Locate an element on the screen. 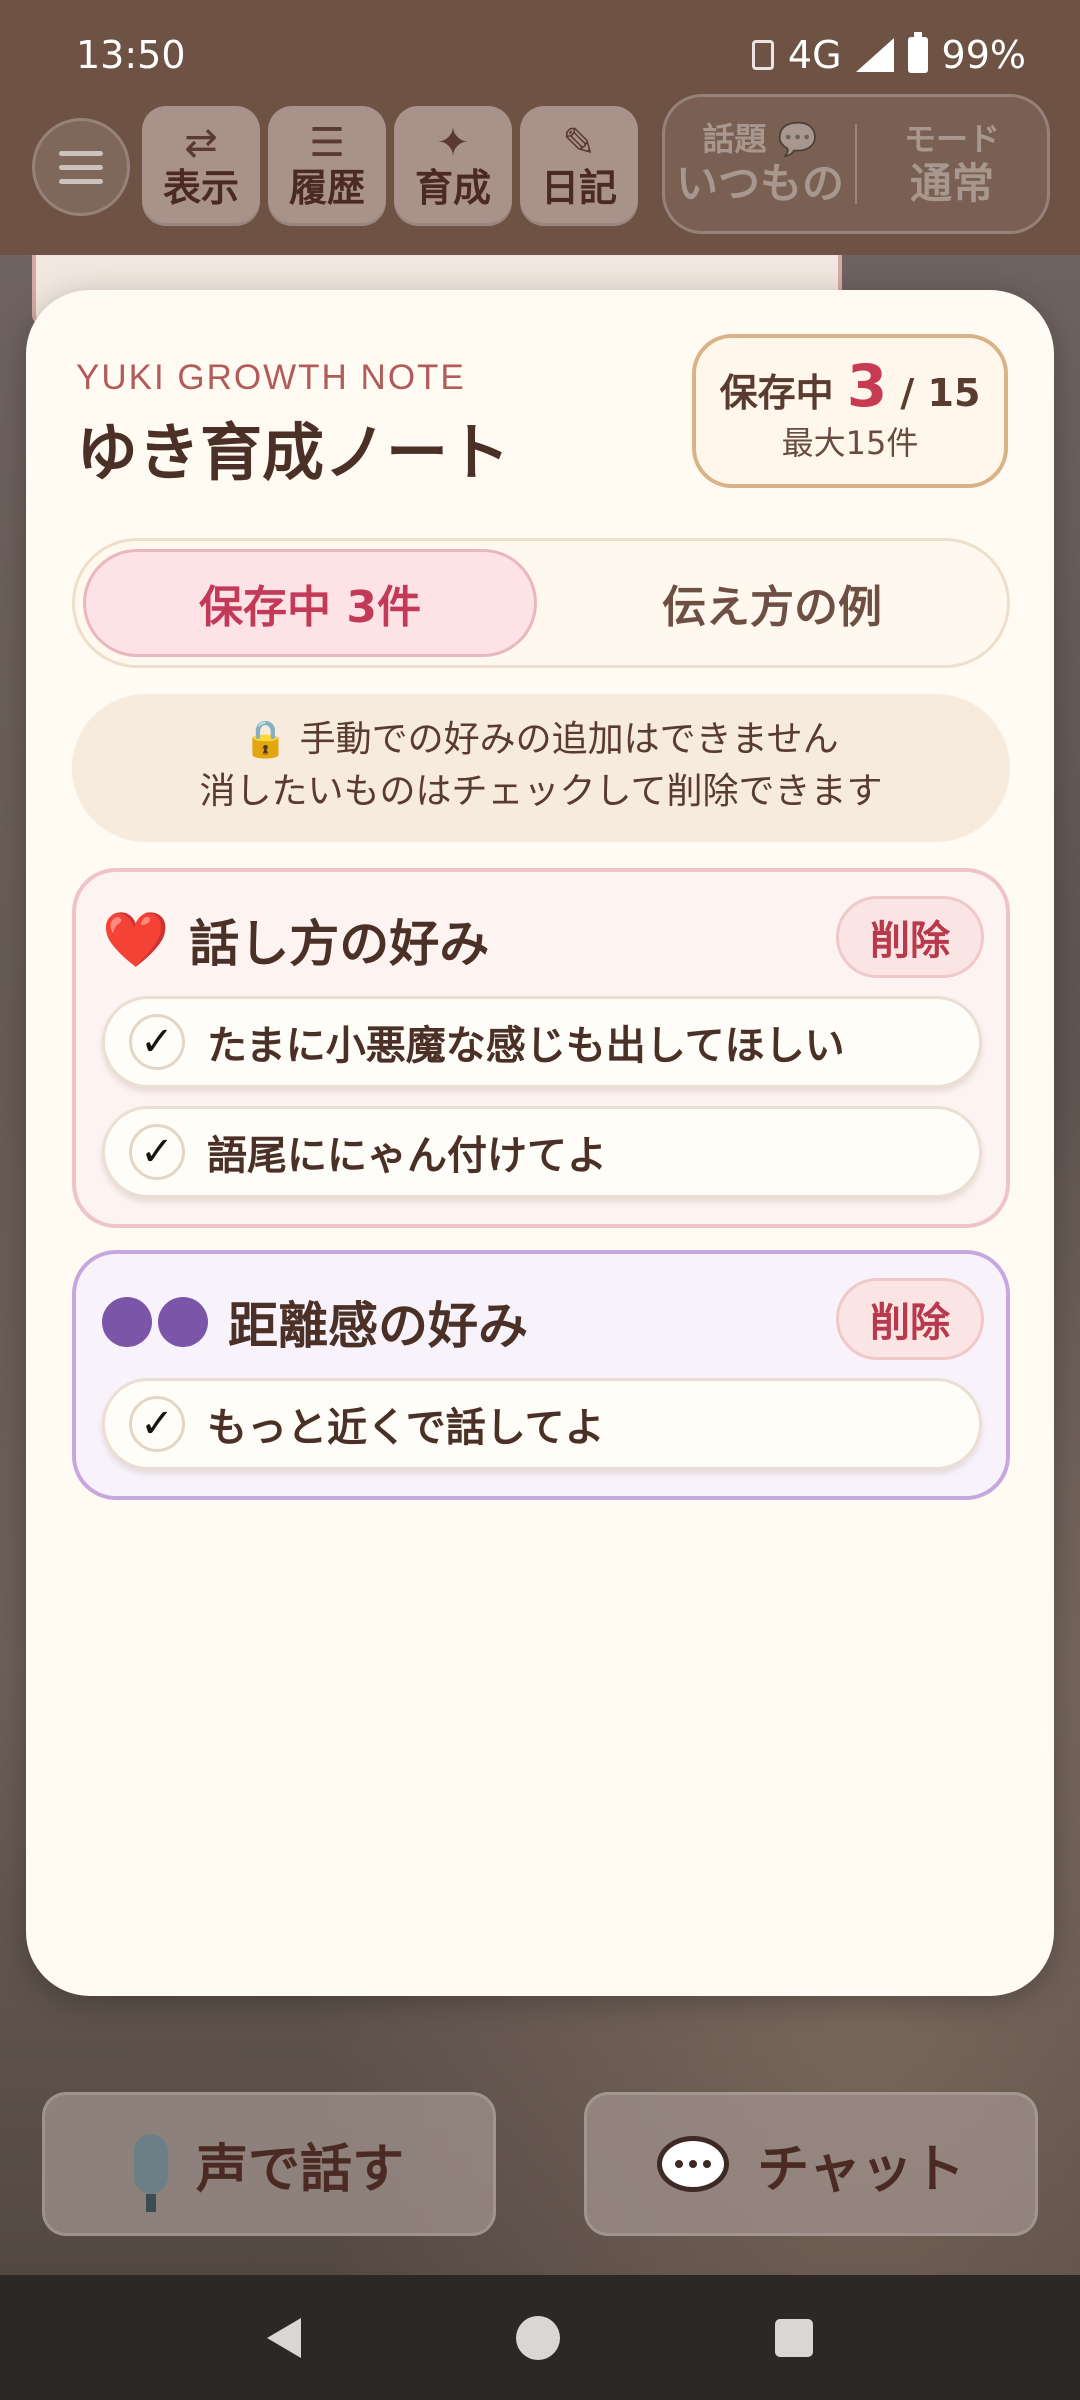 The image size is (1080, 2400). counter-row: 保存中 3 / 15 is located at coordinates (850, 386).